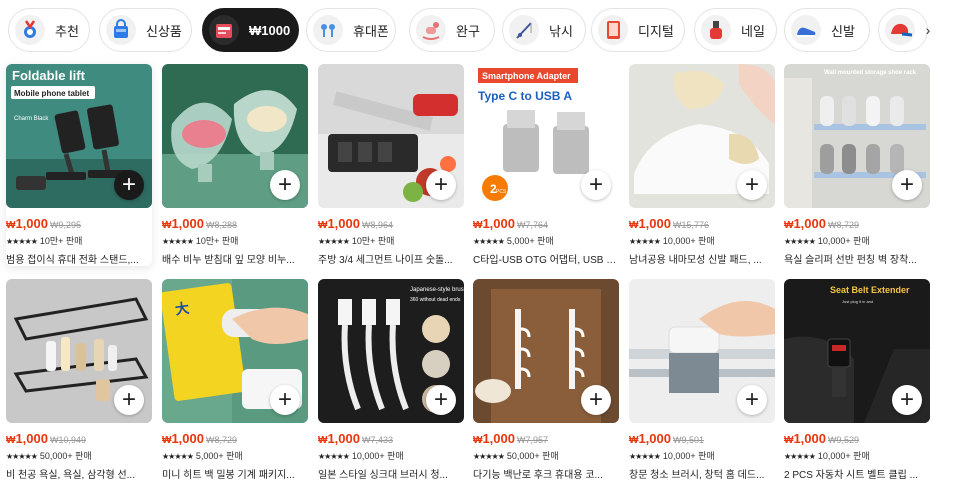  I want to click on category-chip-2: ₩1000, so click(250, 30).